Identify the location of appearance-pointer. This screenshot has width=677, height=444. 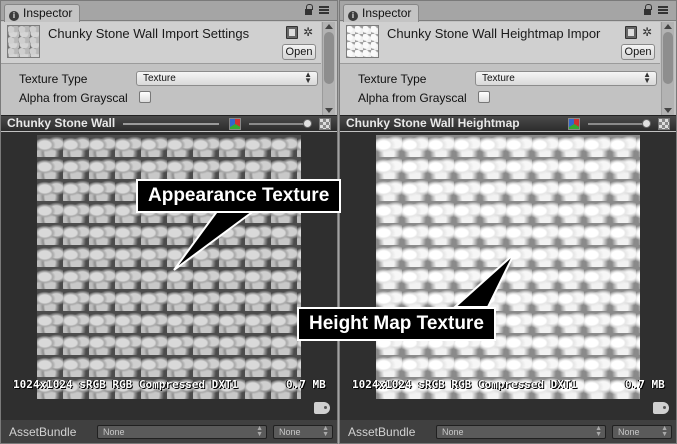
(216, 240).